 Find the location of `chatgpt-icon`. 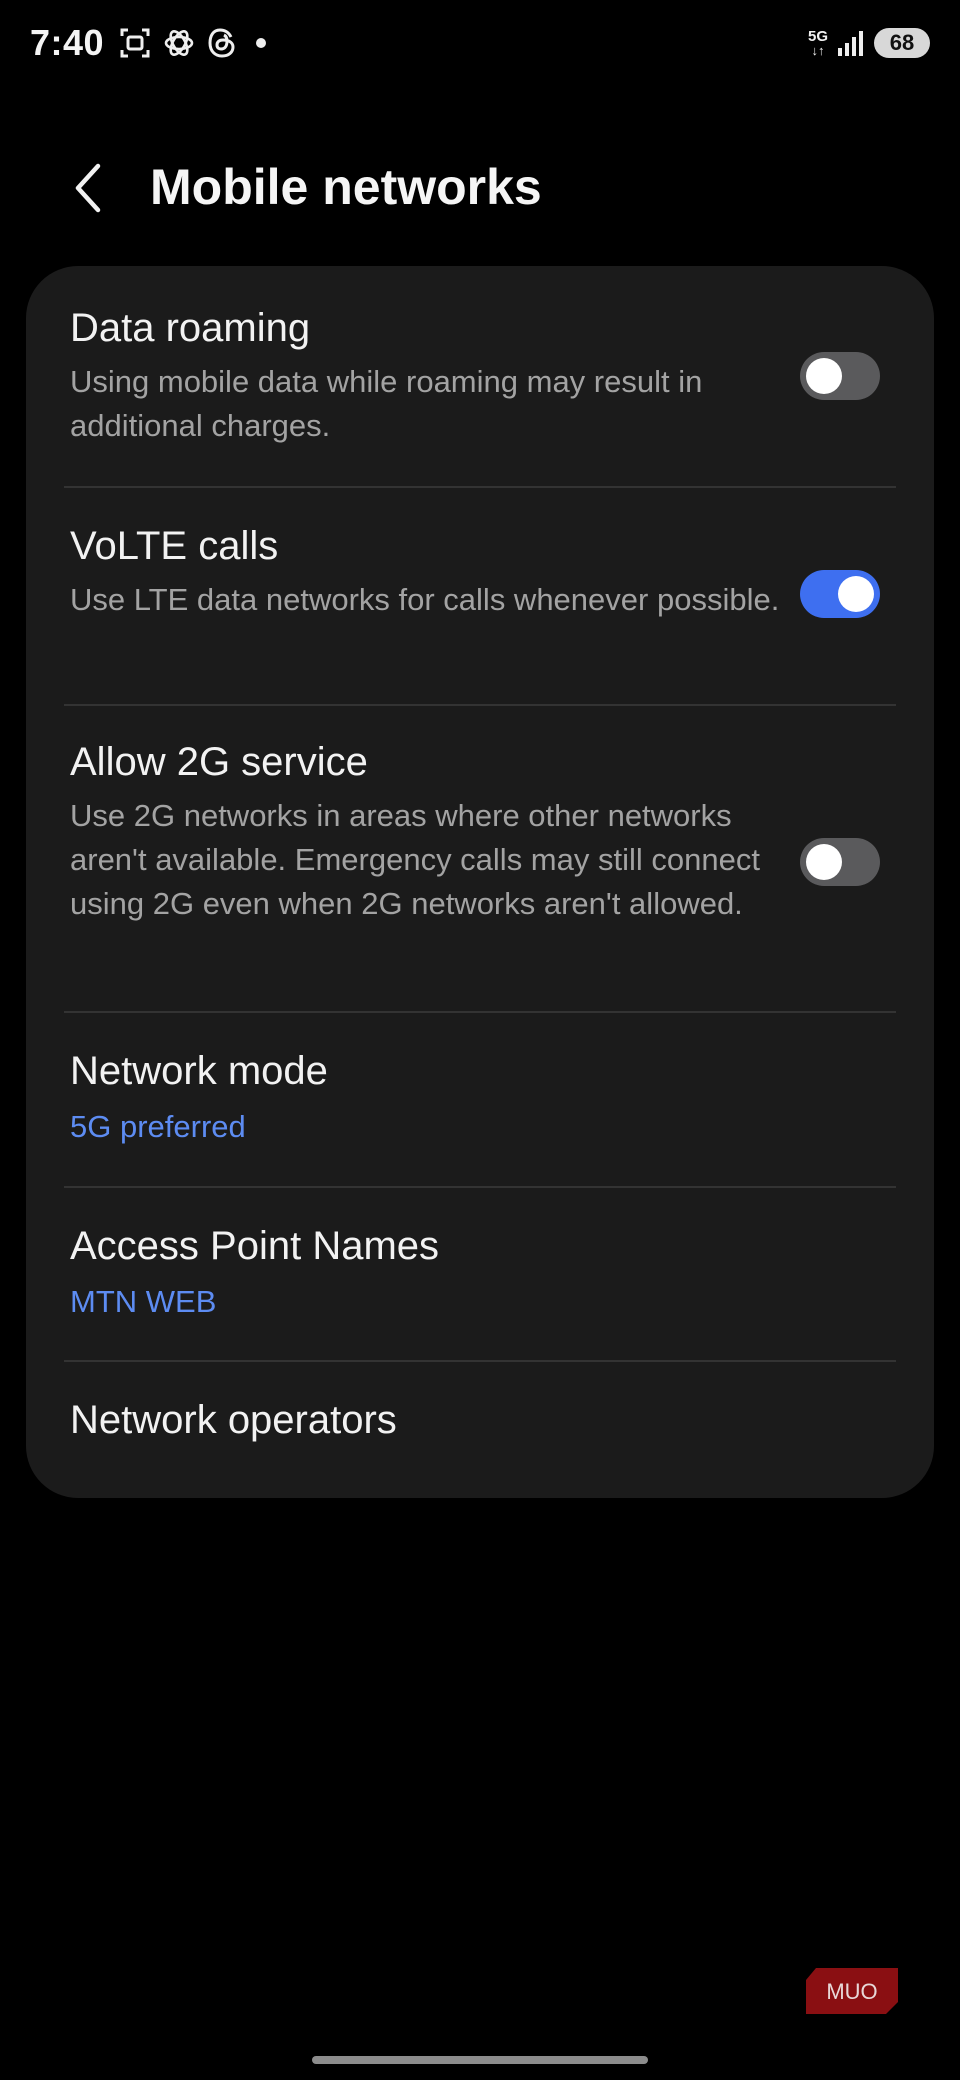

chatgpt-icon is located at coordinates (179, 43).